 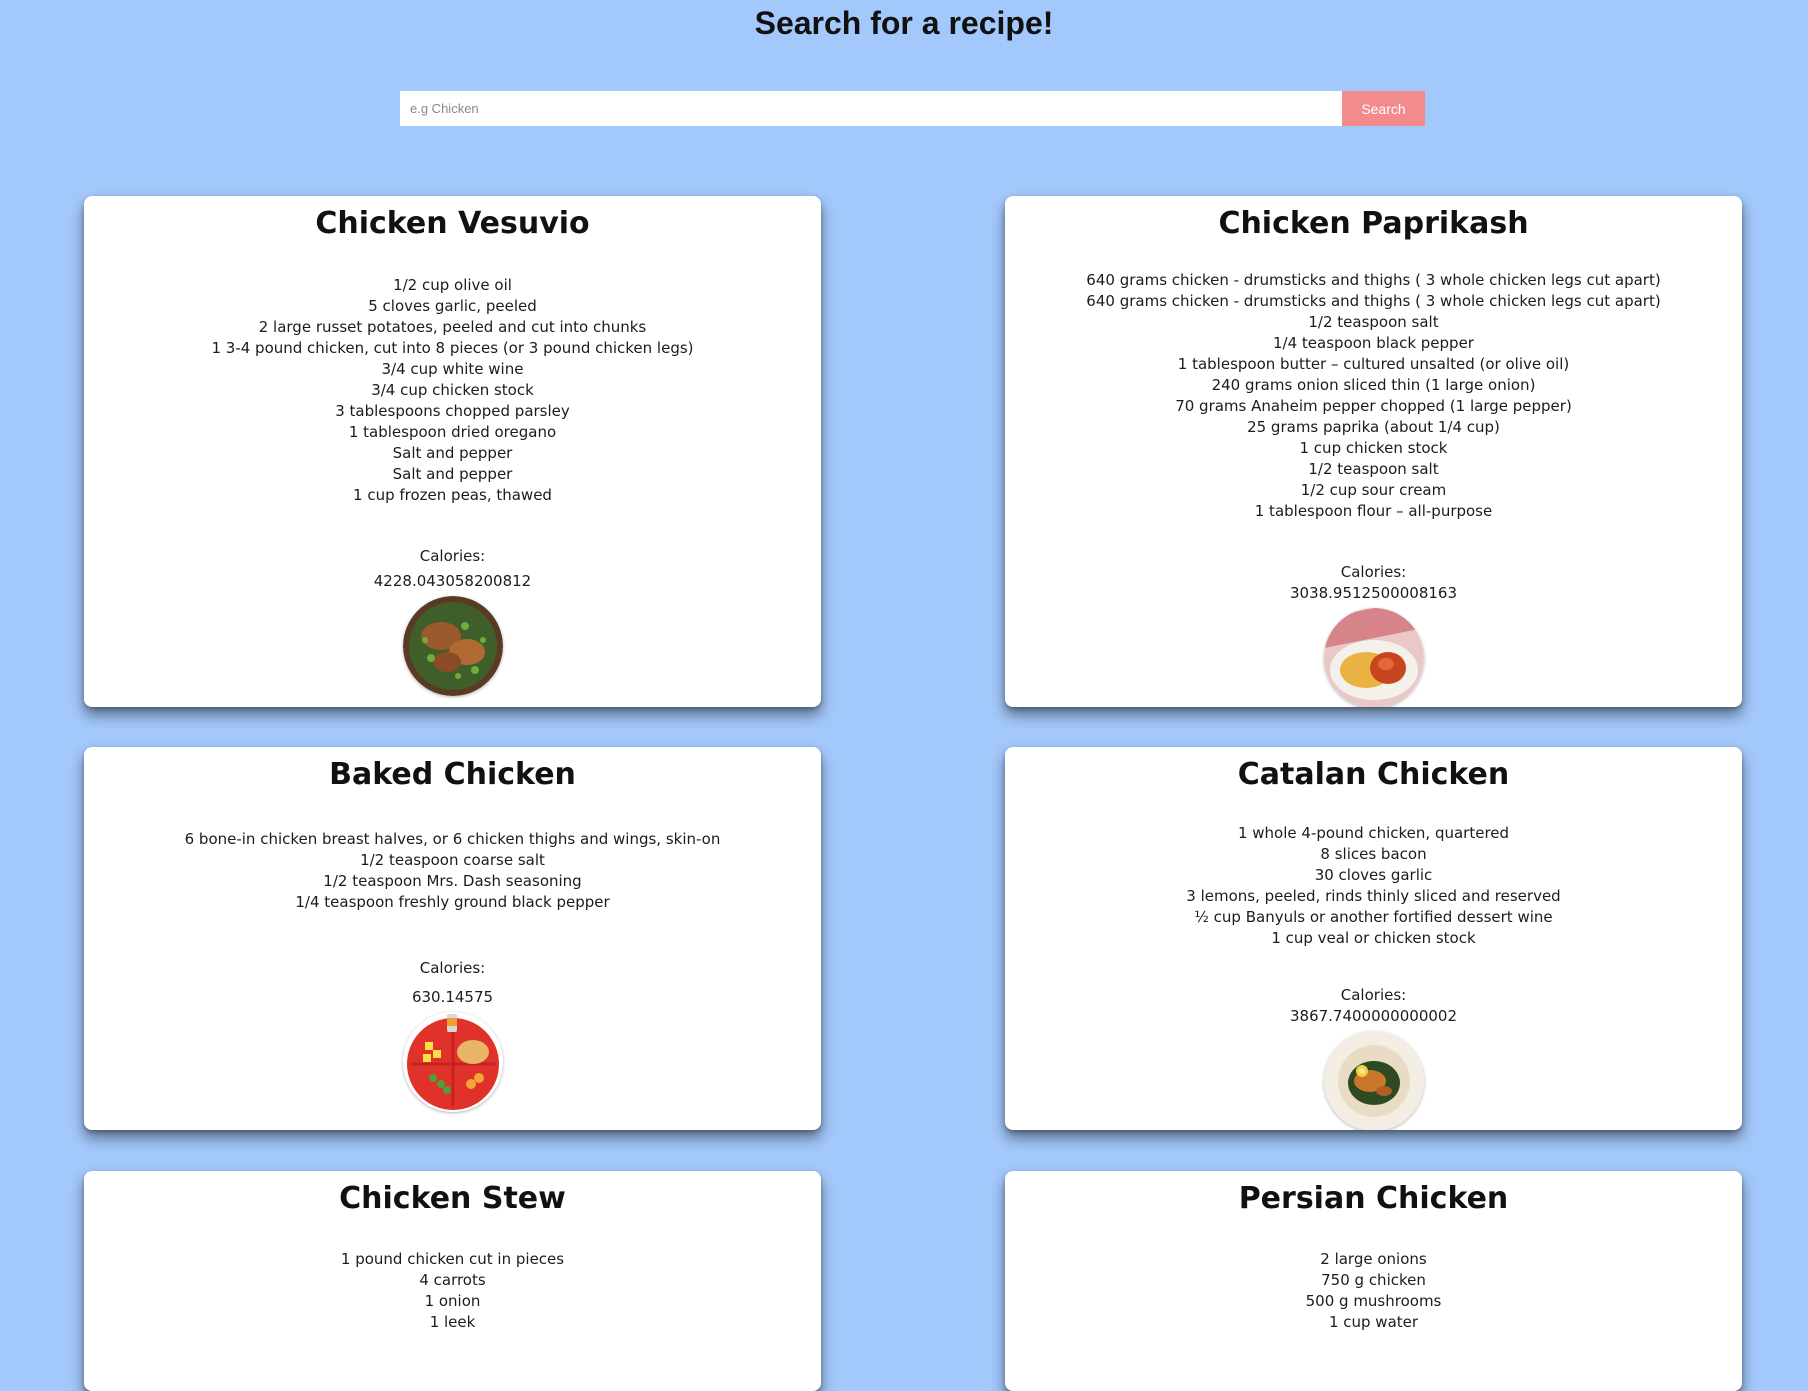 I want to click on ingredient-item: 1 onion, so click(x=452, y=1301).